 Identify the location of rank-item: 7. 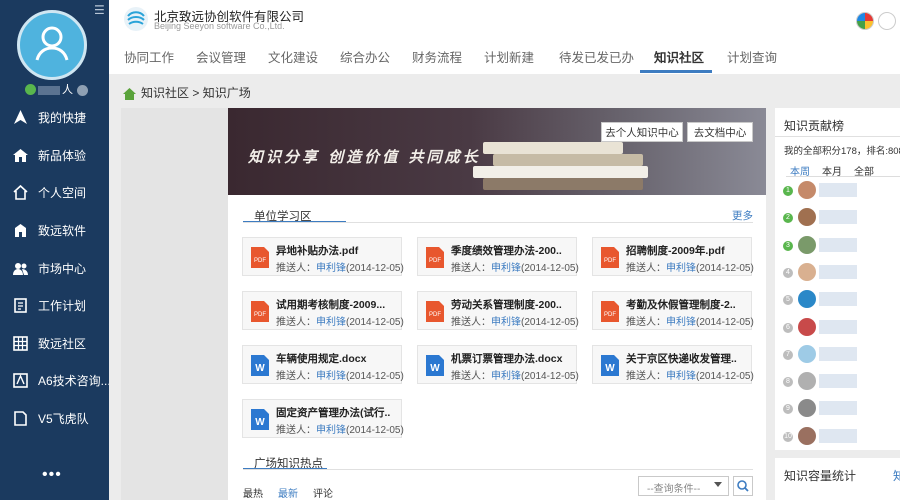
(838, 355).